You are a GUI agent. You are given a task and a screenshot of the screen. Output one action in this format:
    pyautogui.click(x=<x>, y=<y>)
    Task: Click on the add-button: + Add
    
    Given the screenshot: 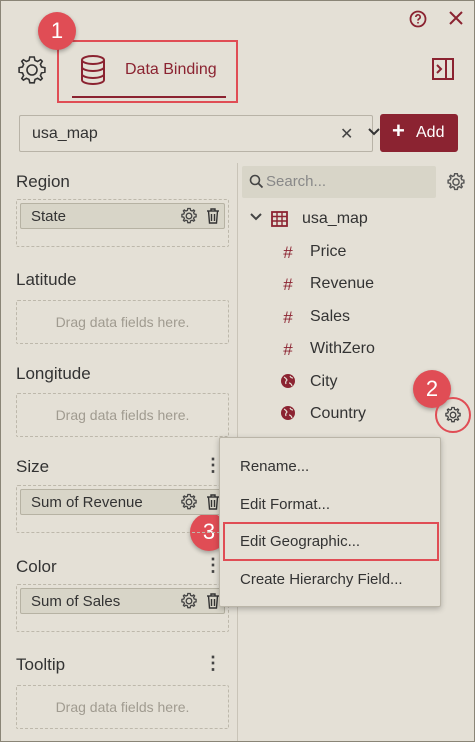 What is the action you would take?
    pyautogui.click(x=419, y=133)
    